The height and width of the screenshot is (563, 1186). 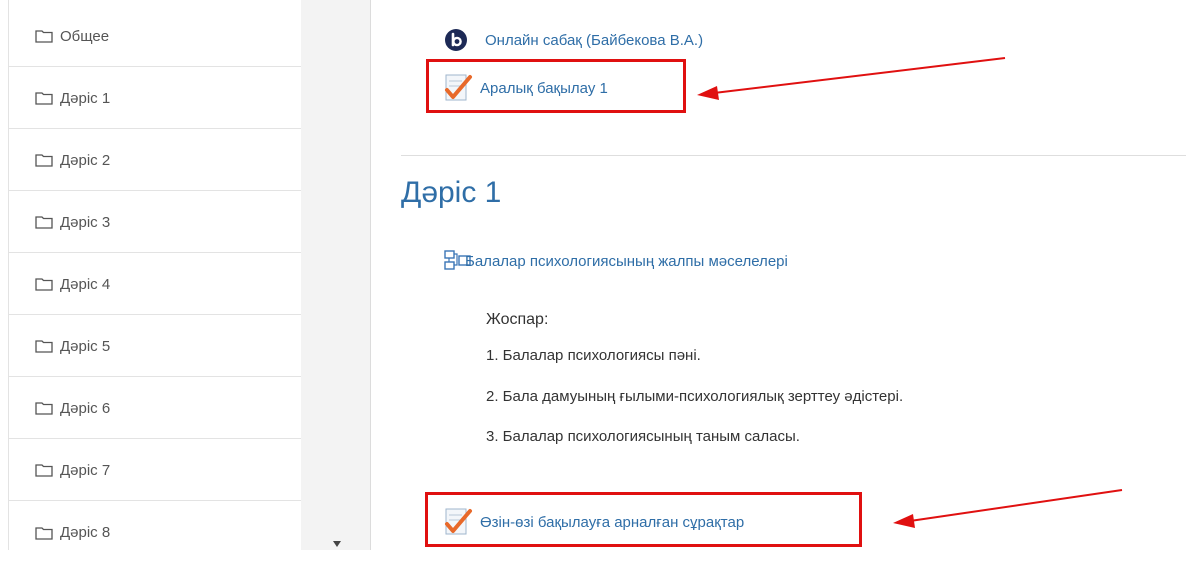 I want to click on plan-heading: Жоспар:, so click(x=517, y=319).